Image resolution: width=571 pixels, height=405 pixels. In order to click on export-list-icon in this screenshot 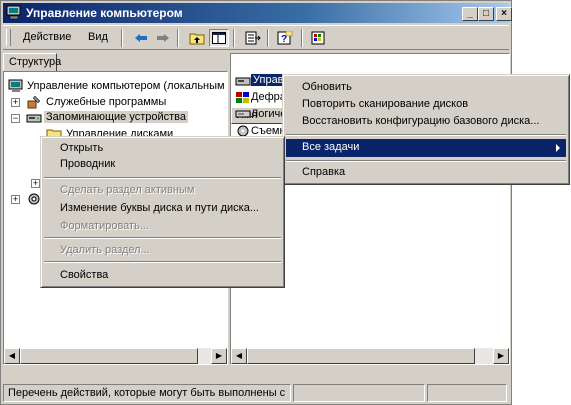, I will do `click(253, 38)`.